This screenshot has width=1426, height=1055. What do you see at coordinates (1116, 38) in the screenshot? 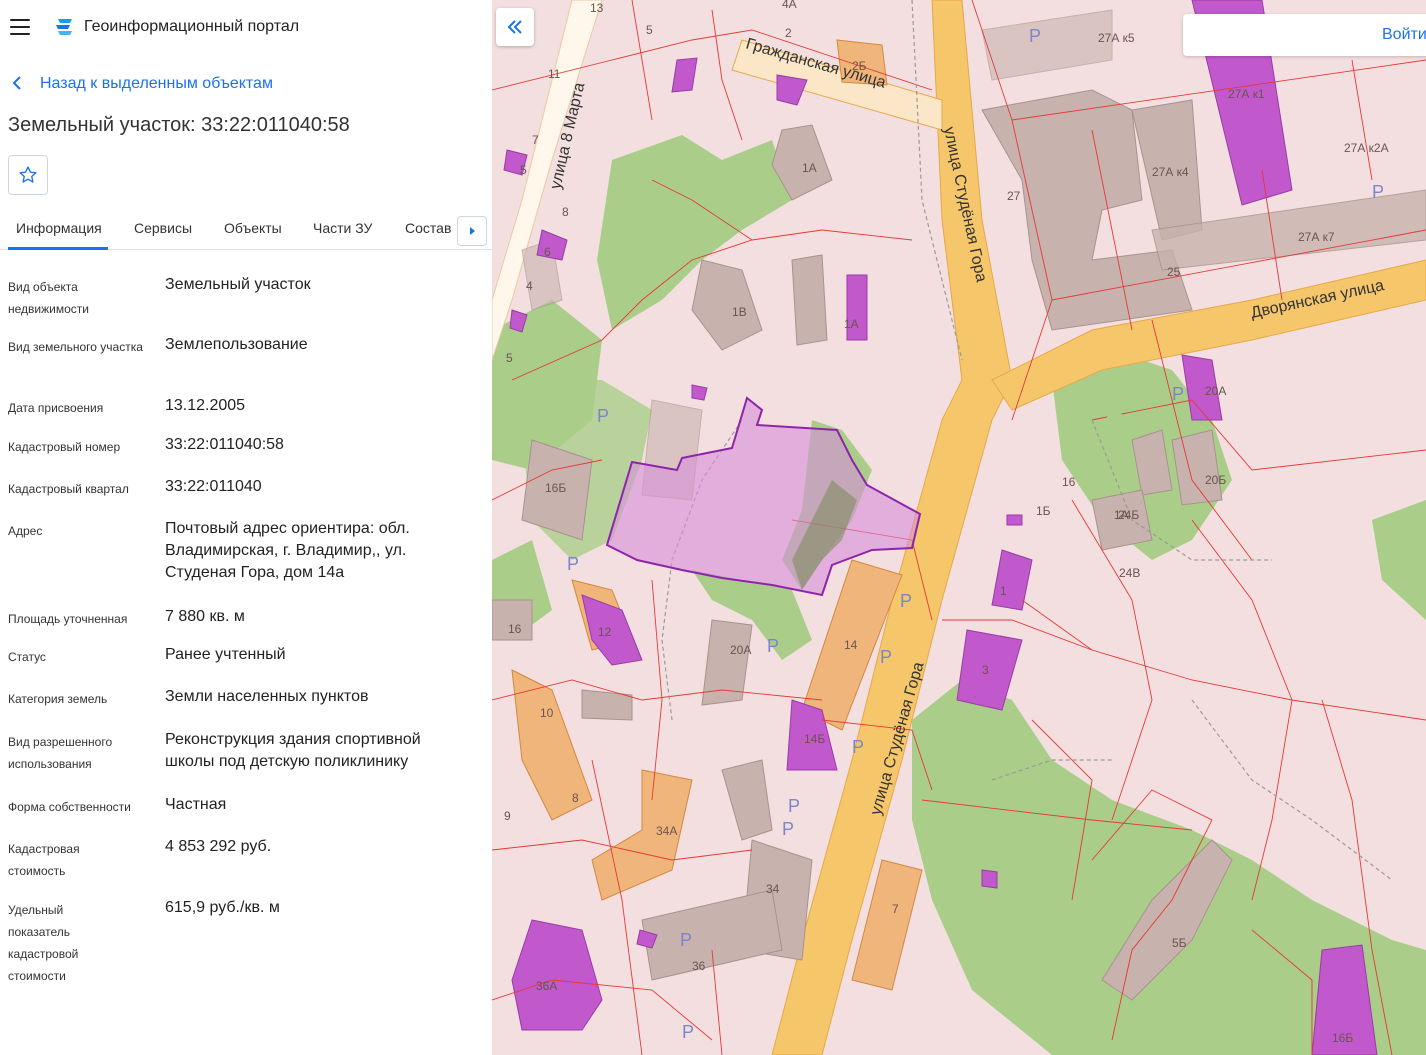
I see `svg-text: 27А к5` at bounding box center [1116, 38].